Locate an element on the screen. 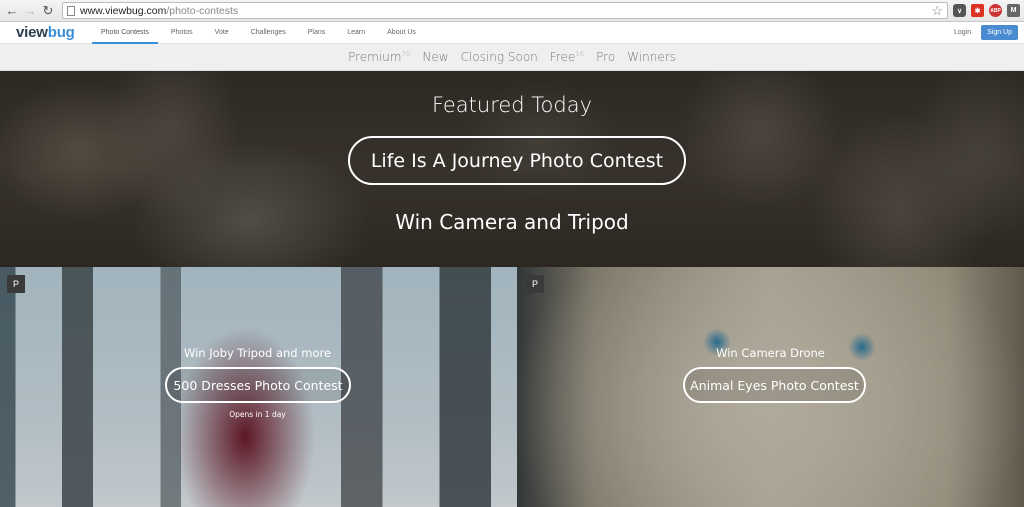 Image resolution: width=1024 pixels, height=507 pixels. forward-arrow-icon: → is located at coordinates (30, 11).